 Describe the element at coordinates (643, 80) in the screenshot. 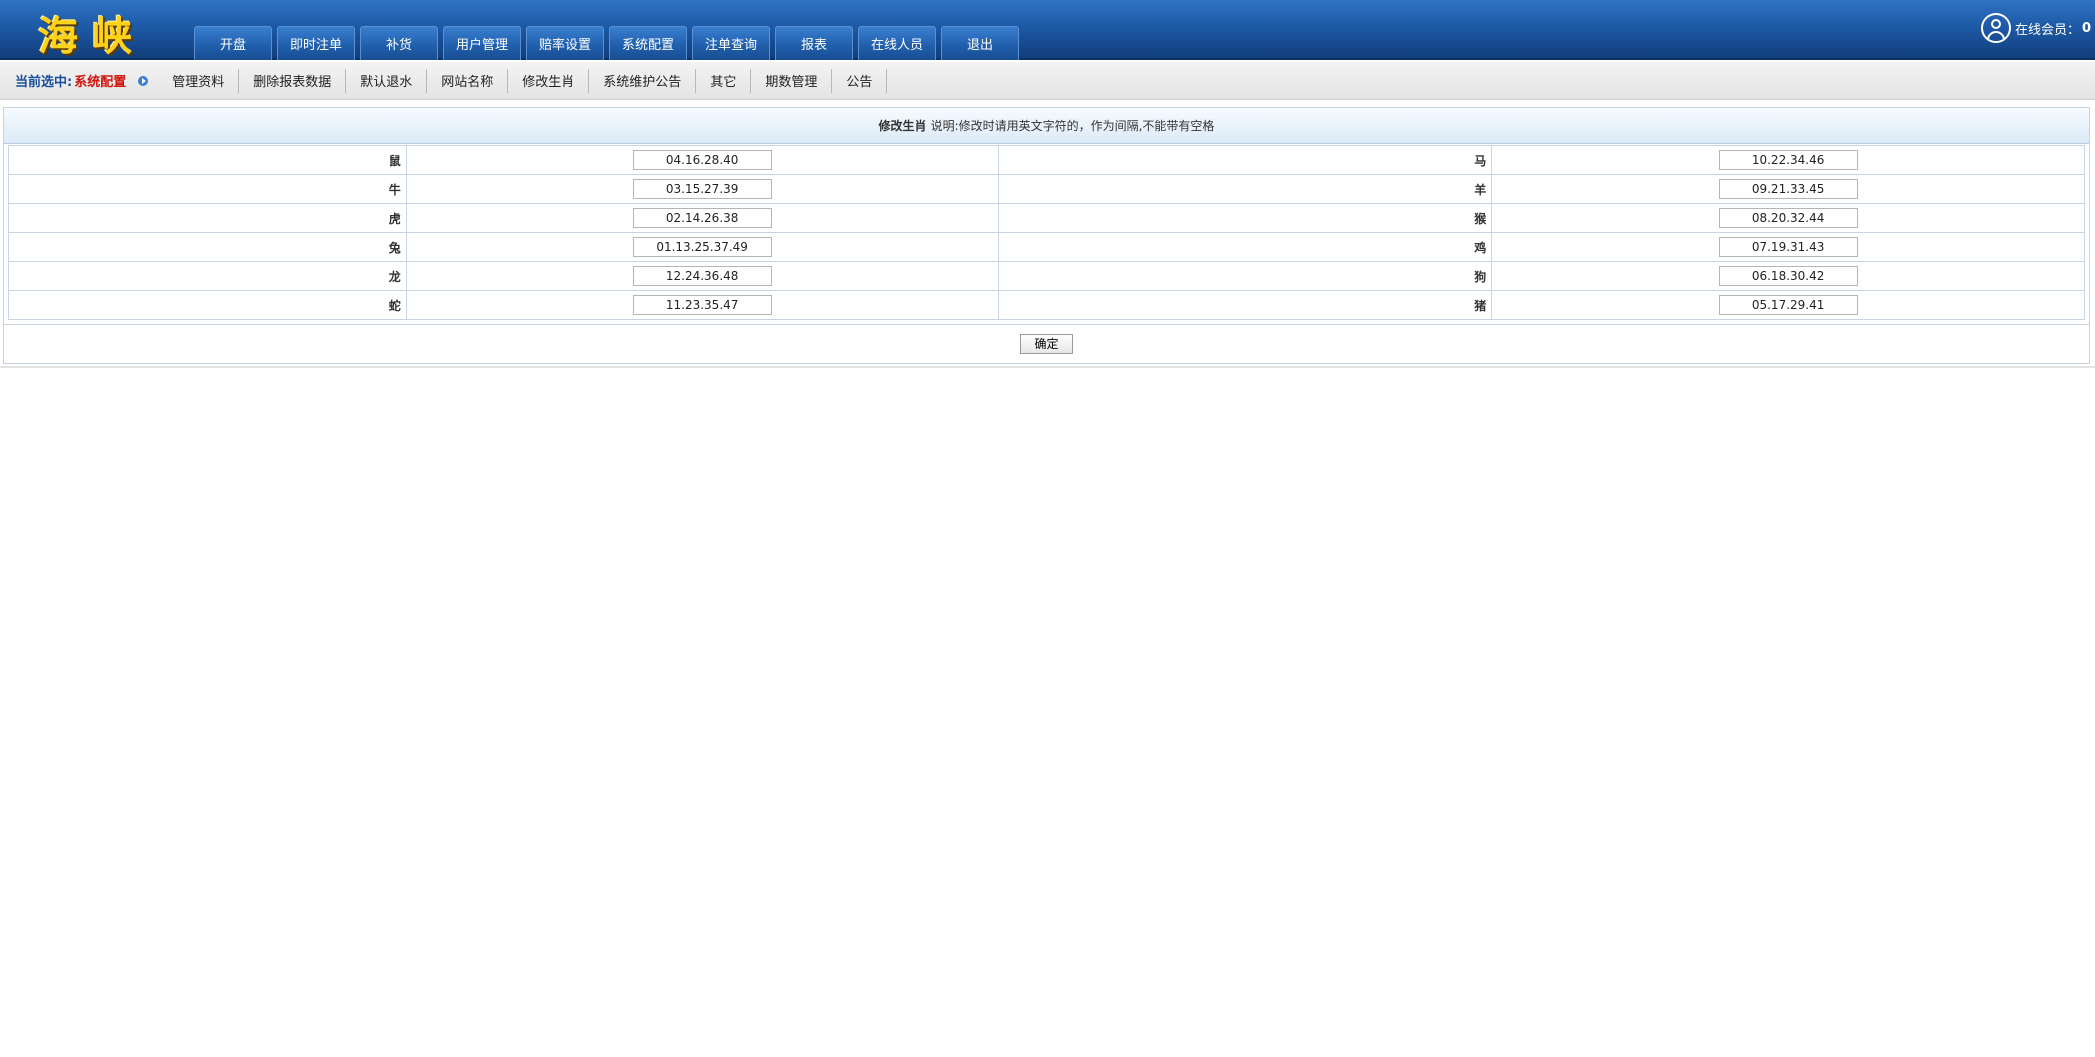

I see `subnav-maintenance-notice: 系统维护公告` at that location.